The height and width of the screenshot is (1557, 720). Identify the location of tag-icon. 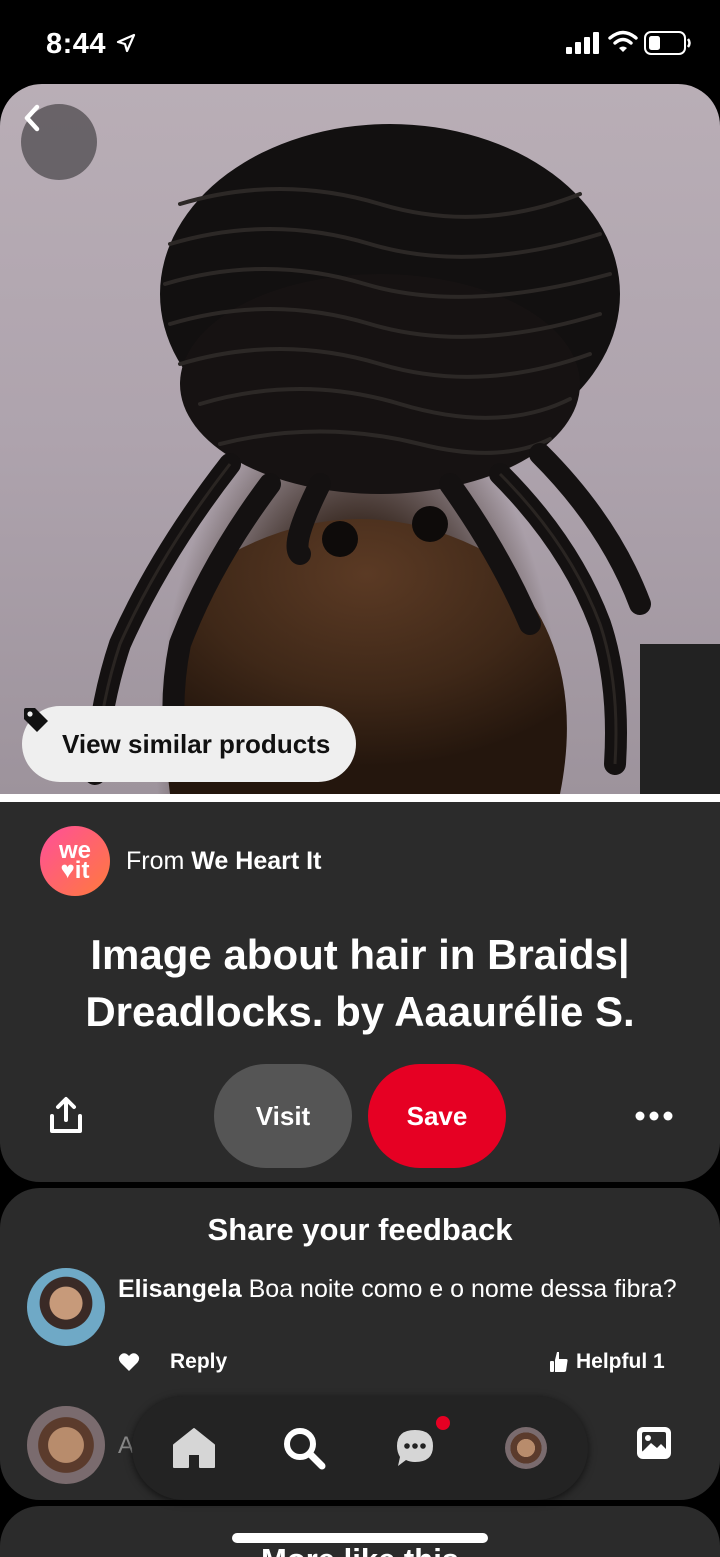
(36, 720).